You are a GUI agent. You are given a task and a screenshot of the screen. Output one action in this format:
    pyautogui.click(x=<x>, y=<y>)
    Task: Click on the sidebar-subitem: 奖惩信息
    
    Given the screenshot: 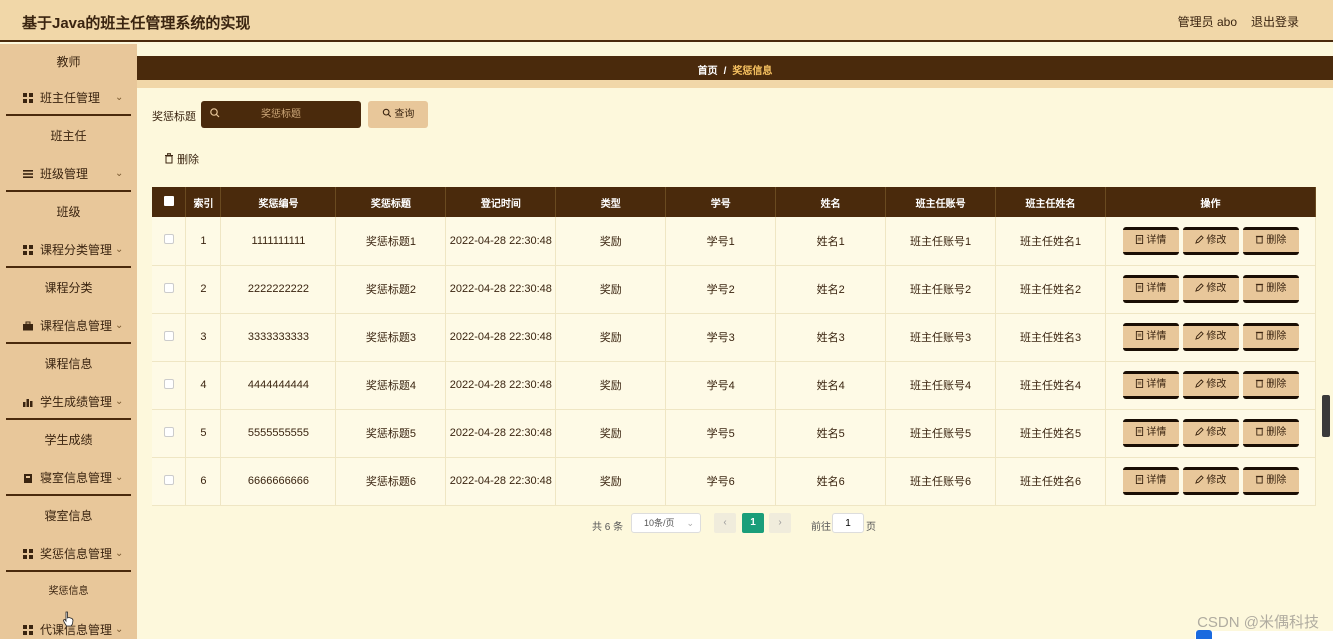 What is the action you would take?
    pyautogui.click(x=68, y=592)
    